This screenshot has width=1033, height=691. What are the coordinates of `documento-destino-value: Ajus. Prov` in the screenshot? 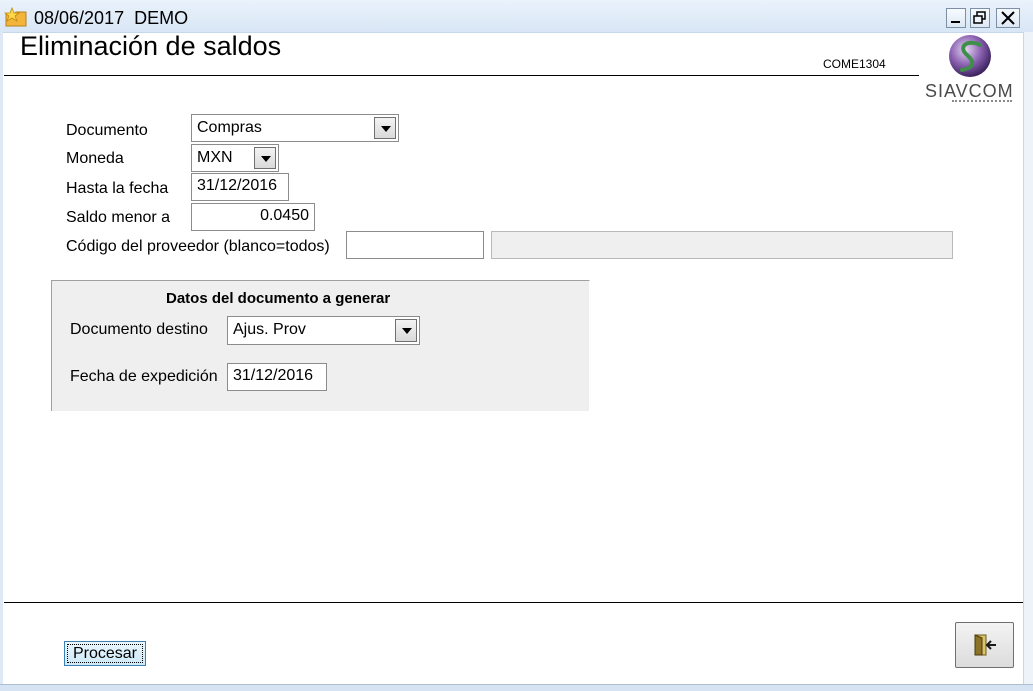 It's located at (269, 329).